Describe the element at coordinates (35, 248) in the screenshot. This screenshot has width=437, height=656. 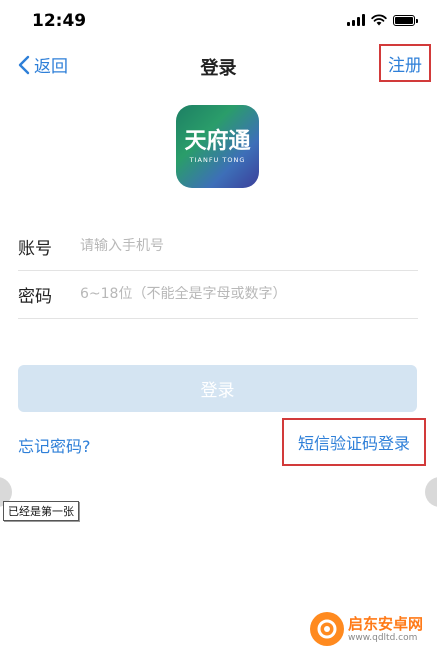
I see `account-label: 账号` at that location.